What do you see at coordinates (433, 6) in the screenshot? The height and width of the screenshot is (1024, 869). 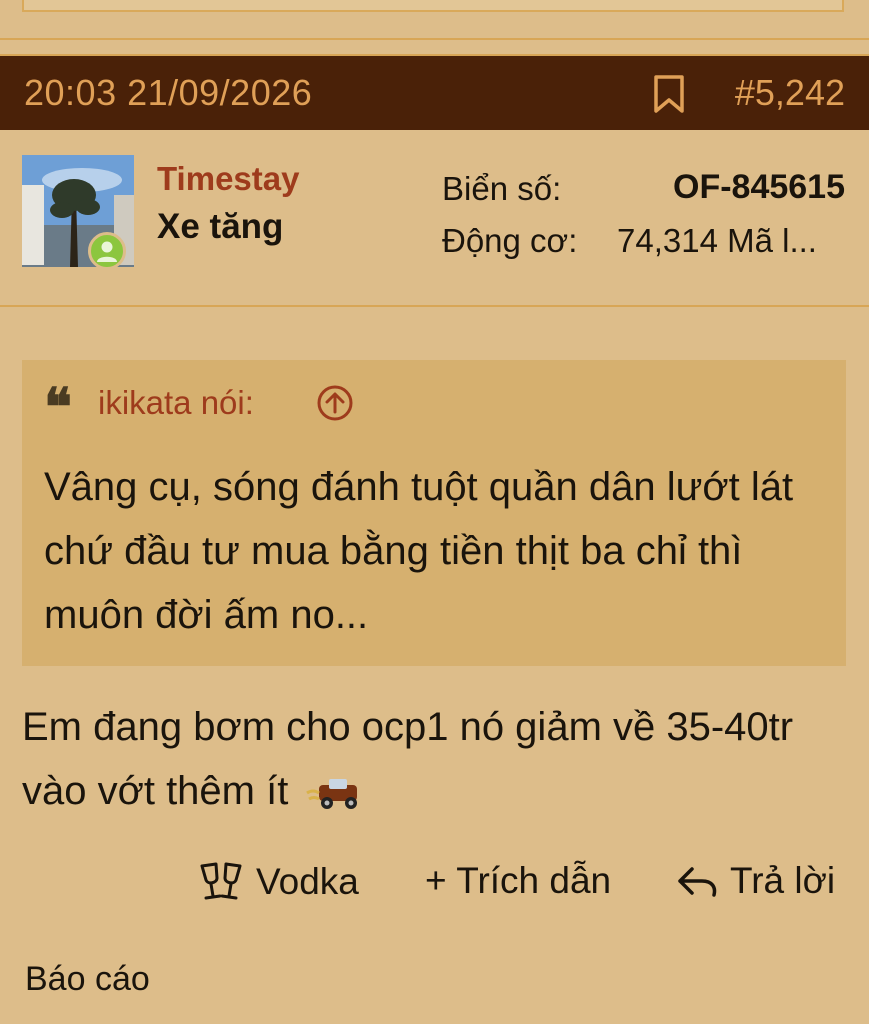 I see `previous-post-box` at bounding box center [433, 6].